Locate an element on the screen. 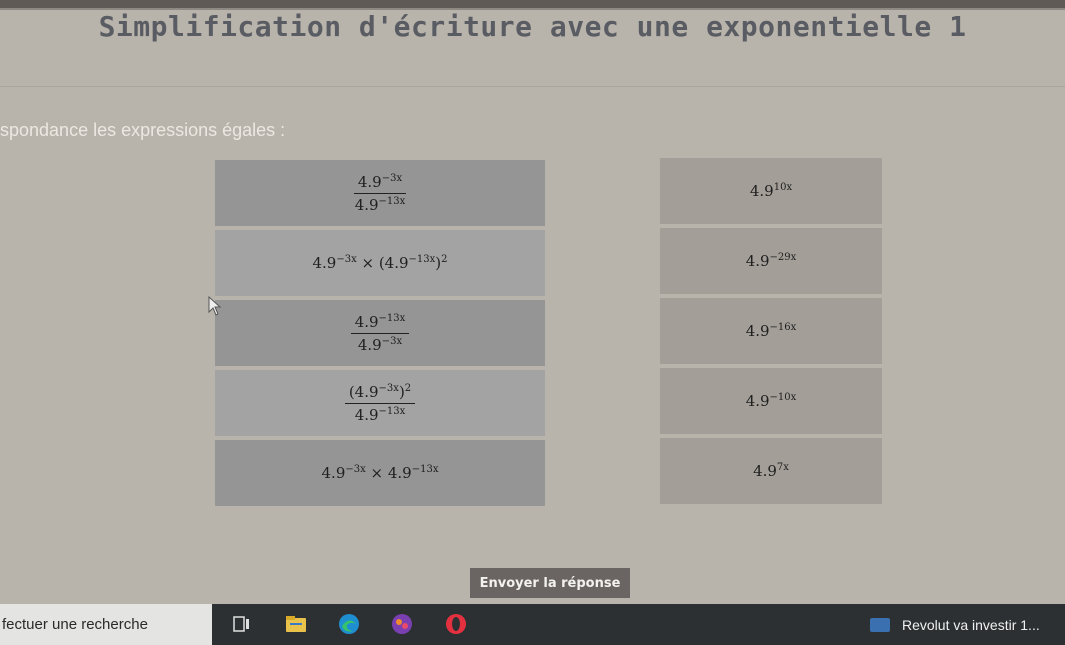 The height and width of the screenshot is (645, 1065). expression-text: 4.9−3x × 4.9−13x is located at coordinates (380, 473).